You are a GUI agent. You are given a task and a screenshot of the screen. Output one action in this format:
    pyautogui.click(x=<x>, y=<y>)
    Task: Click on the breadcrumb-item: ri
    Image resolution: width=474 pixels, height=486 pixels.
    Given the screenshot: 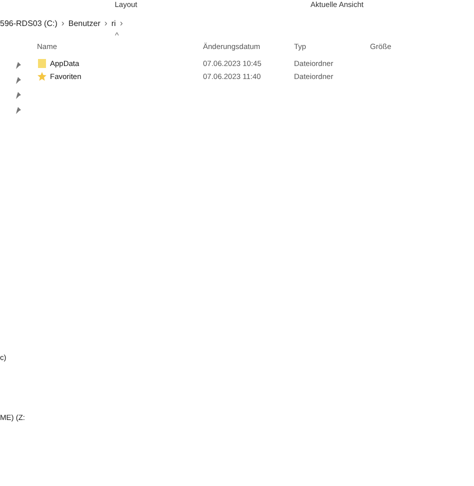 What is the action you would take?
    pyautogui.click(x=113, y=23)
    